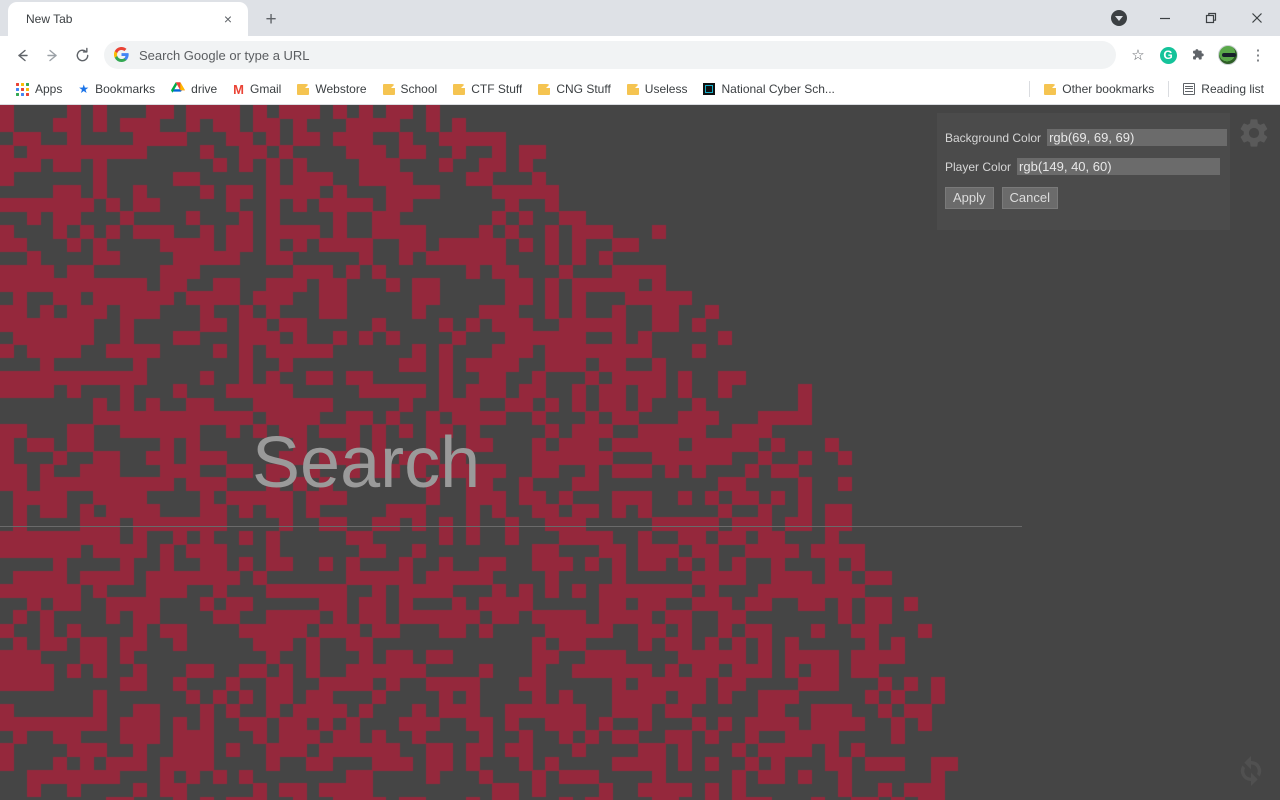 Image resolution: width=1280 pixels, height=800 pixels. Describe the element at coordinates (610, 55) in the screenshot. I see `omnibox: Search Google or type a URL` at that location.